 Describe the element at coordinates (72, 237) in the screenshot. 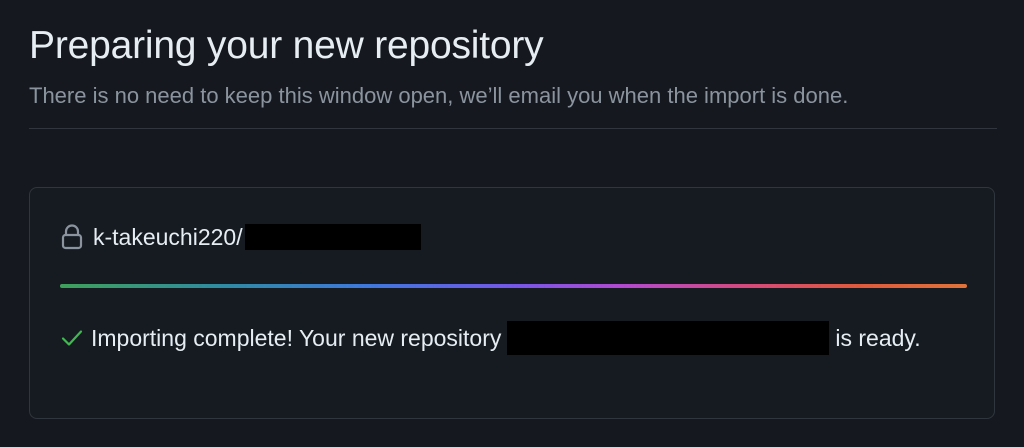

I see `lock-icon` at that location.